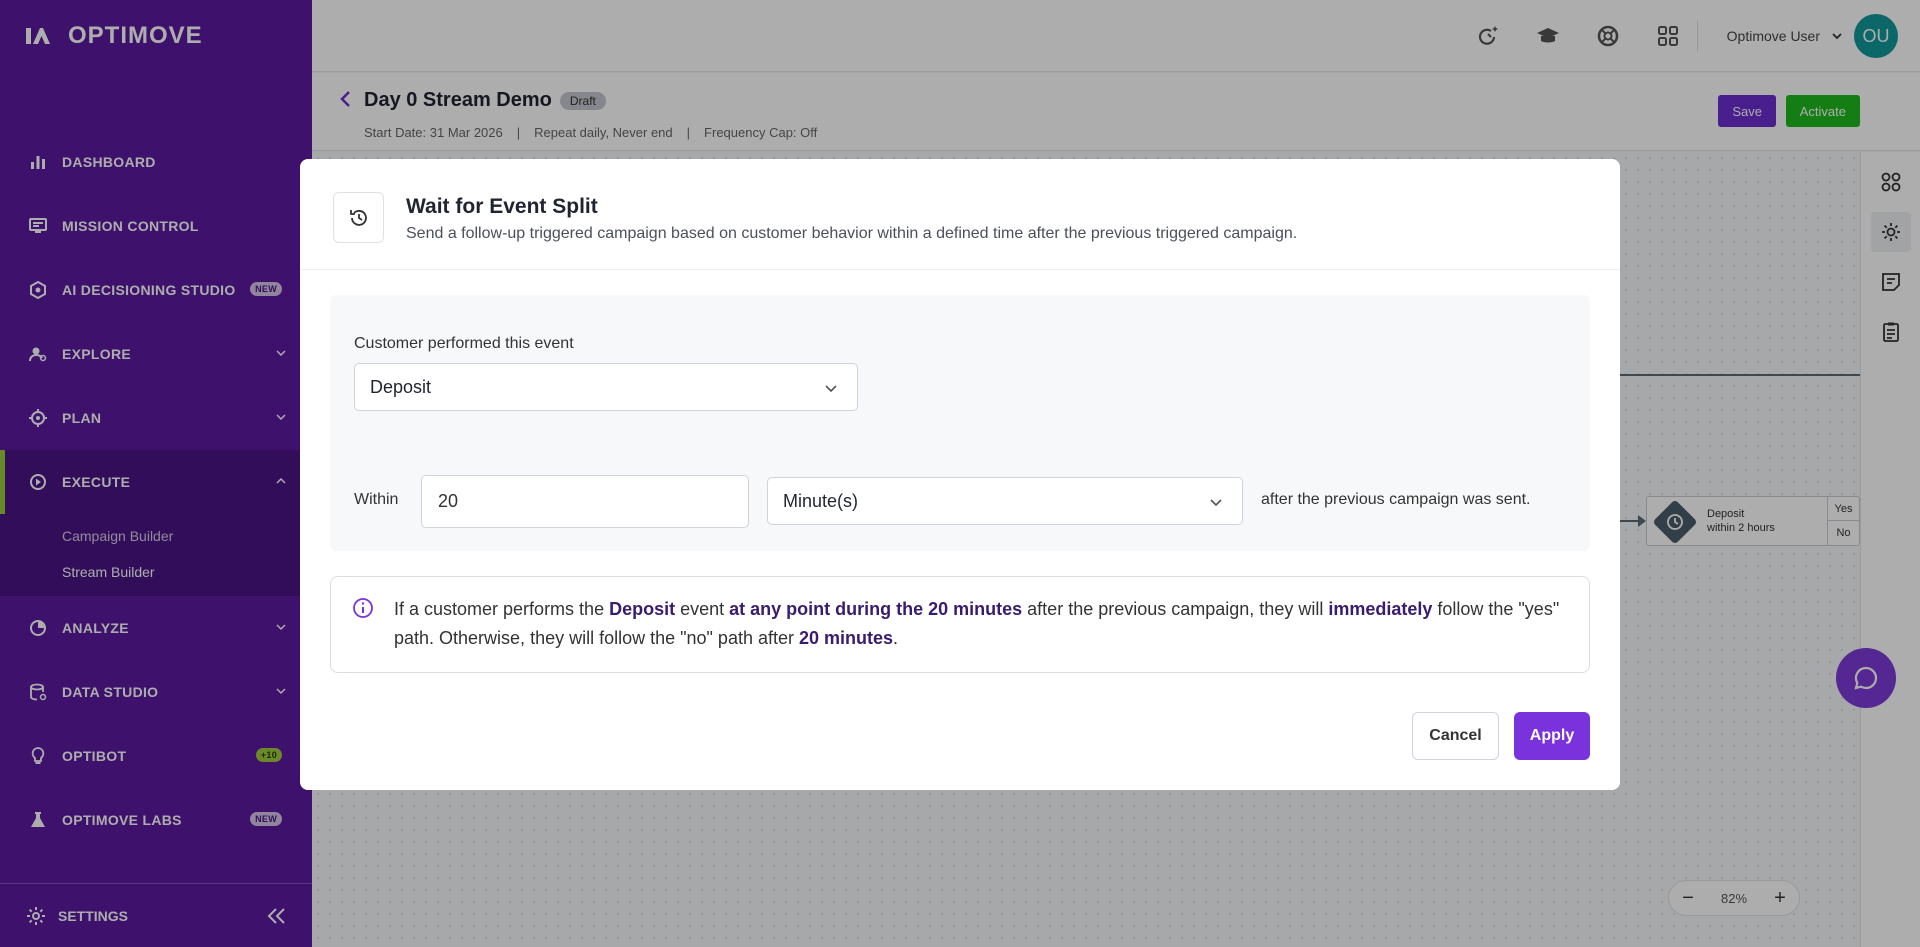 The width and height of the screenshot is (1920, 947). What do you see at coordinates (642, 609) in the screenshot?
I see `info-bold: Deposit` at bounding box center [642, 609].